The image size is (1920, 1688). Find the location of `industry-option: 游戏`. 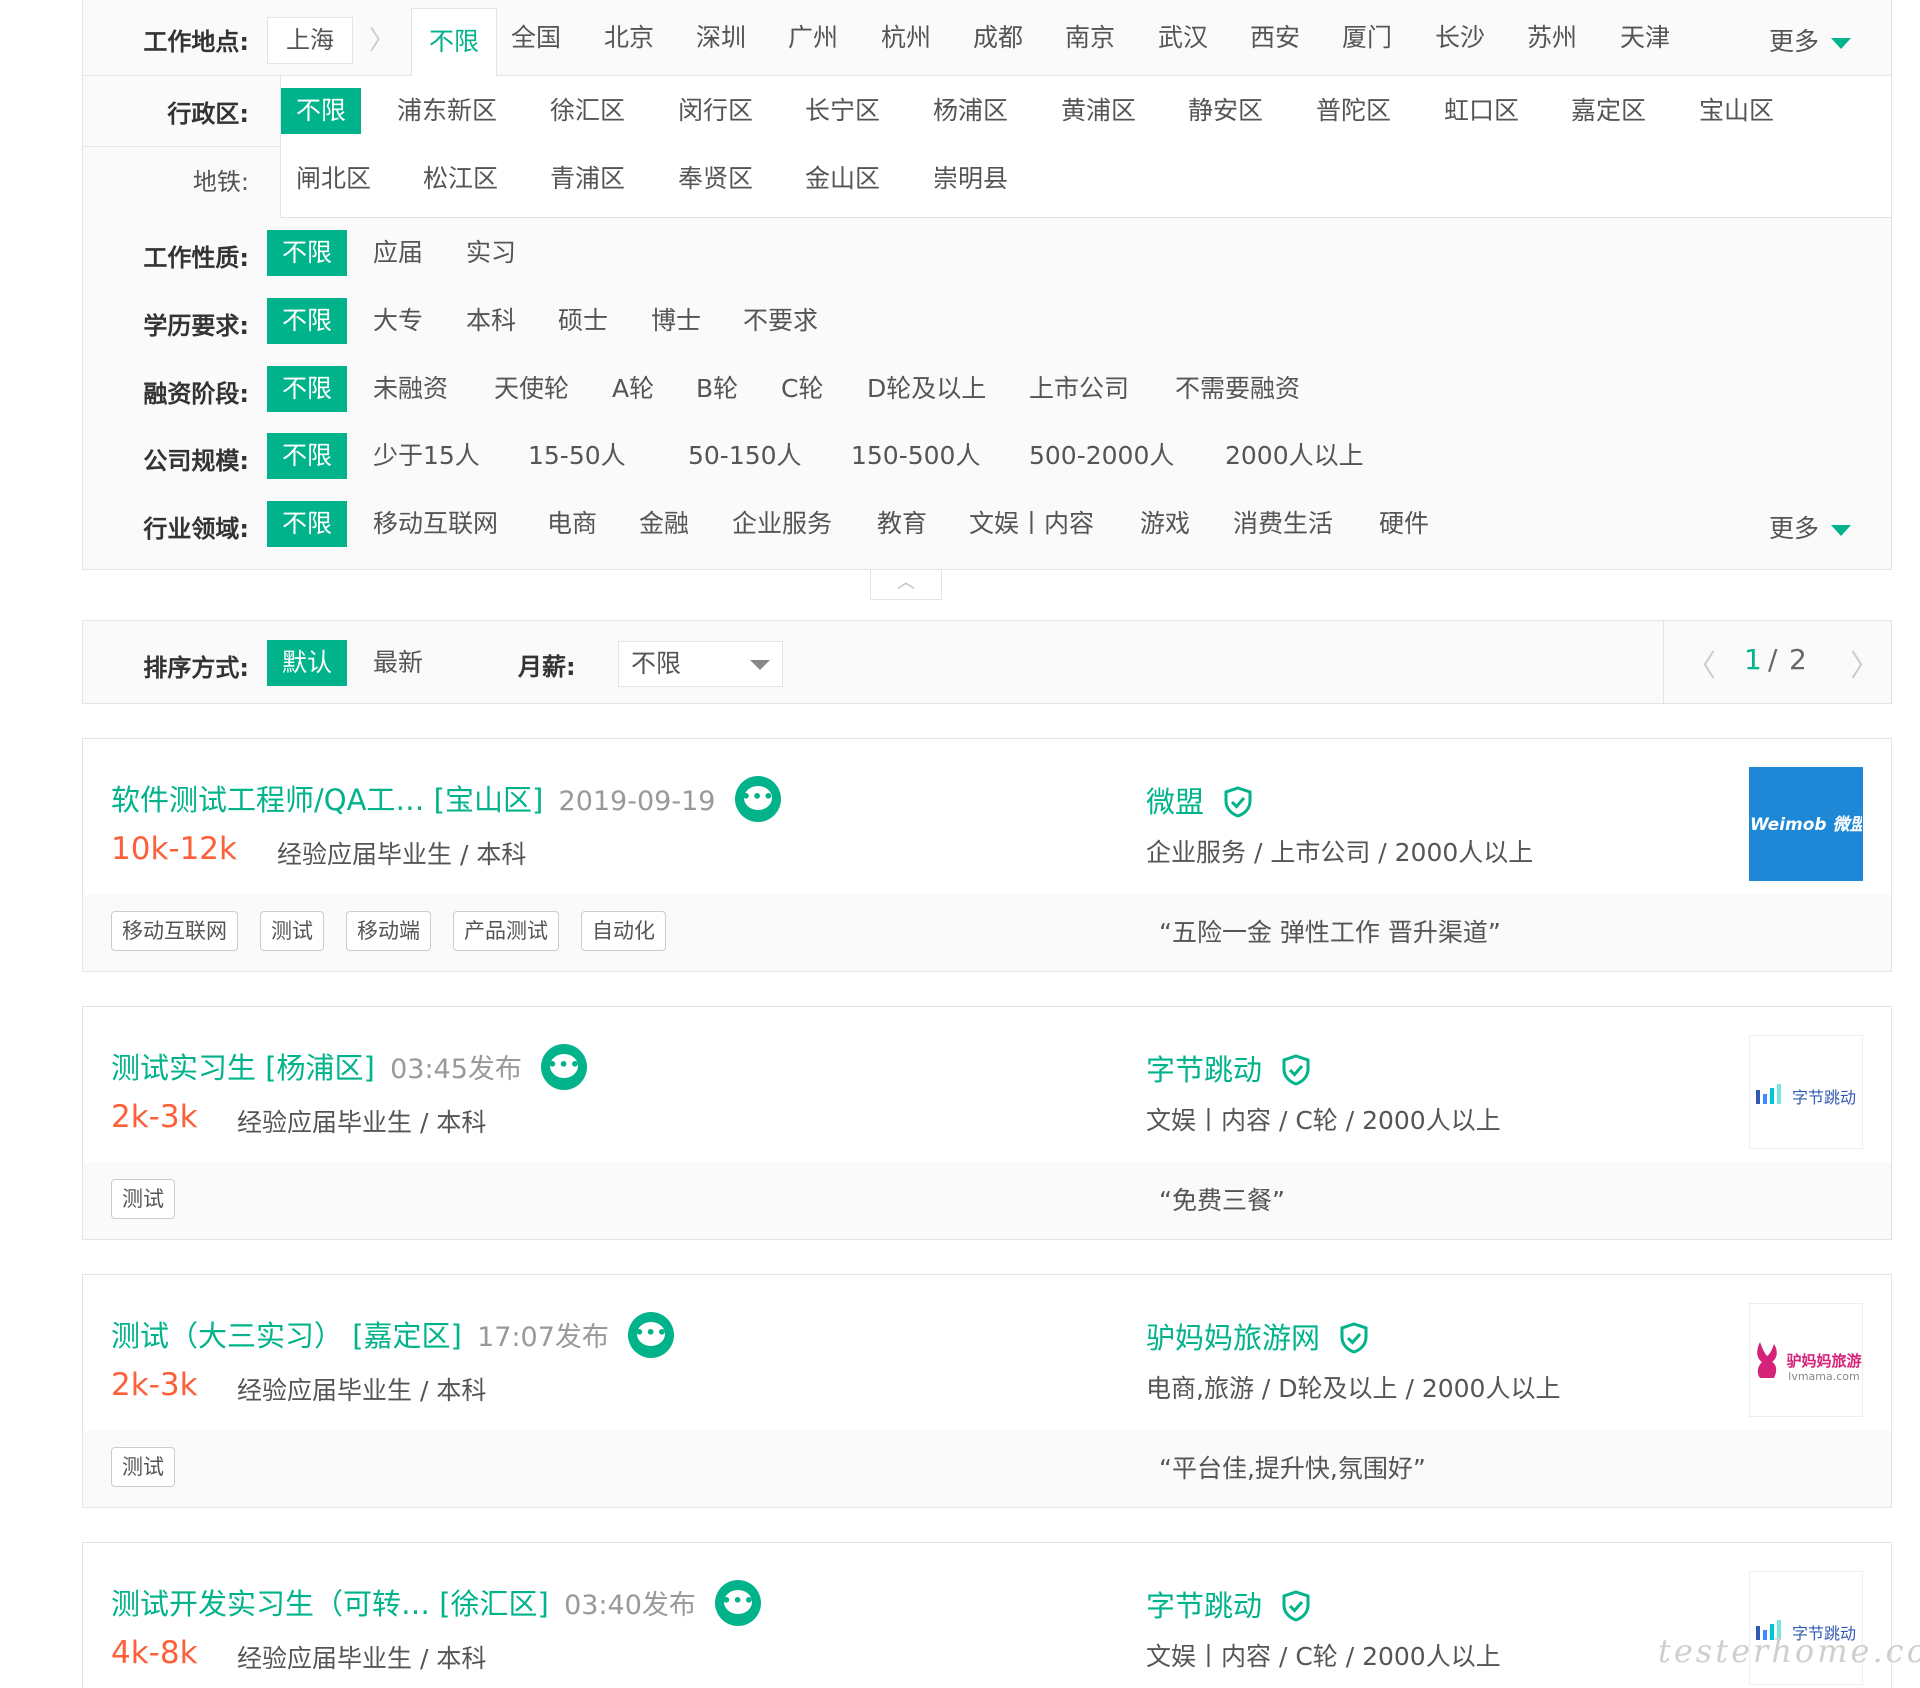

industry-option: 游戏 is located at coordinates (1165, 524).